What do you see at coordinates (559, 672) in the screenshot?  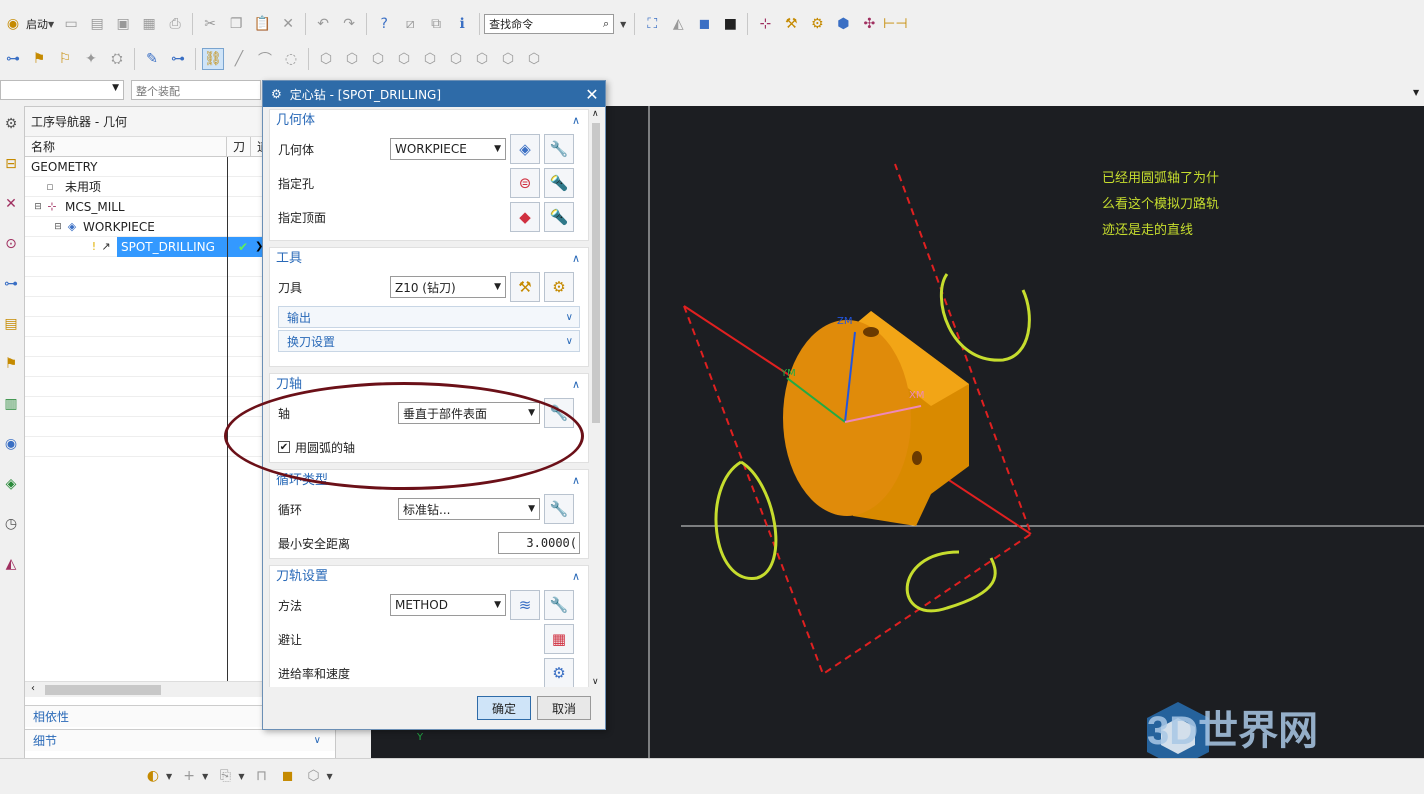 I see `feeds-icon: ⚙` at bounding box center [559, 672].